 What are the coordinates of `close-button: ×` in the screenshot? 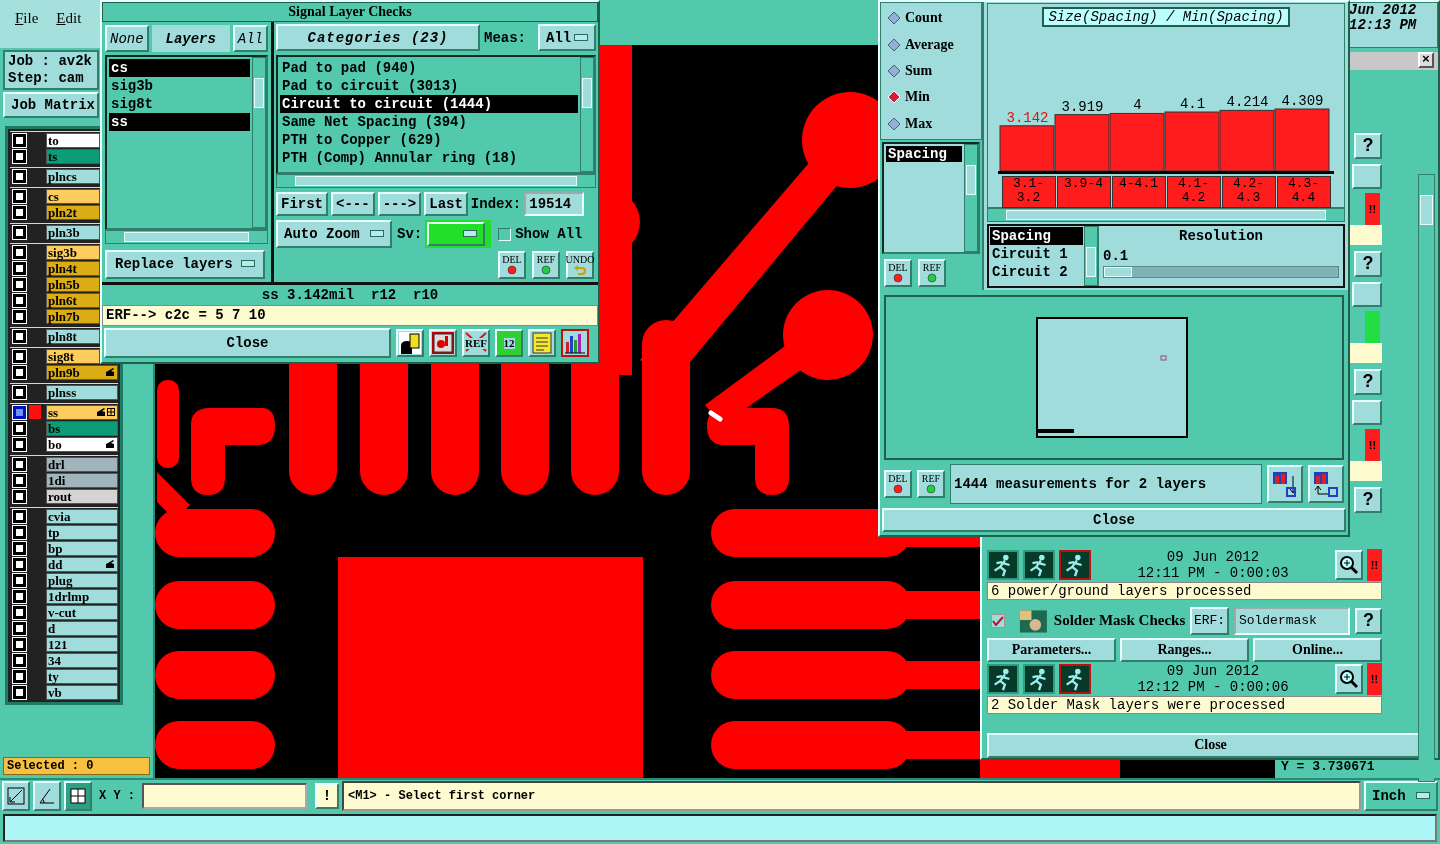 It's located at (1426, 60).